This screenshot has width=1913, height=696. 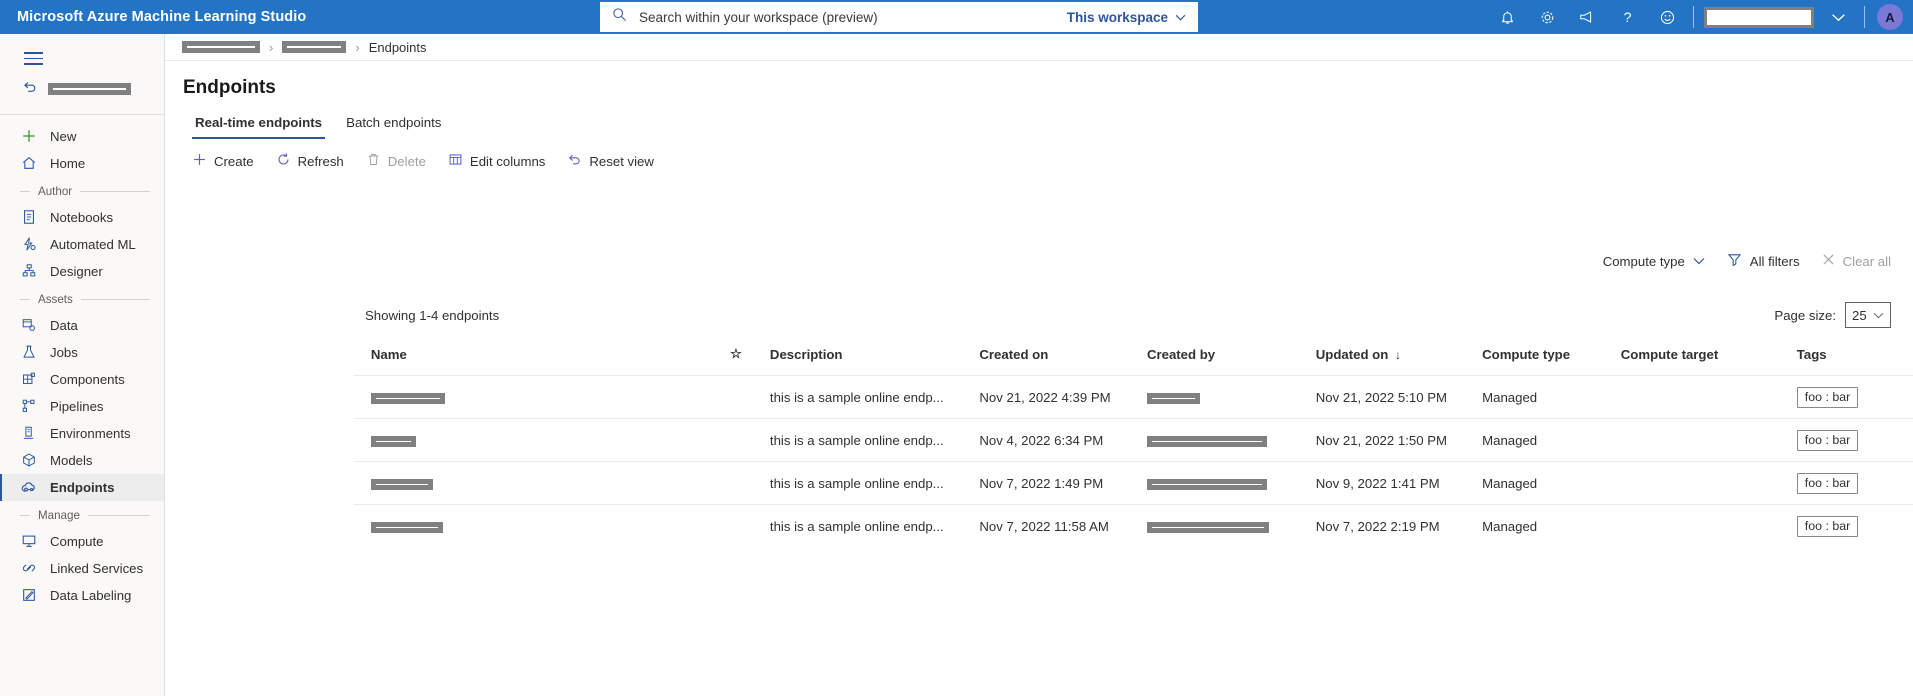 I want to click on sidebar-item-pipelines: Pipelines, so click(x=82, y=406).